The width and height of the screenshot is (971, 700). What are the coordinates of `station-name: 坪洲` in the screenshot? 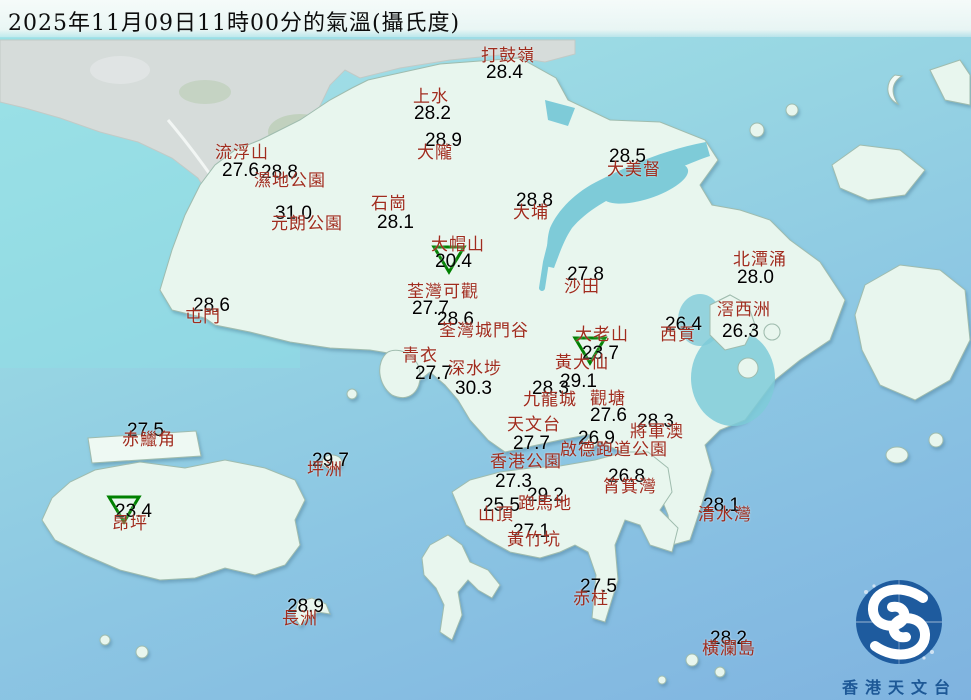 It's located at (325, 470).